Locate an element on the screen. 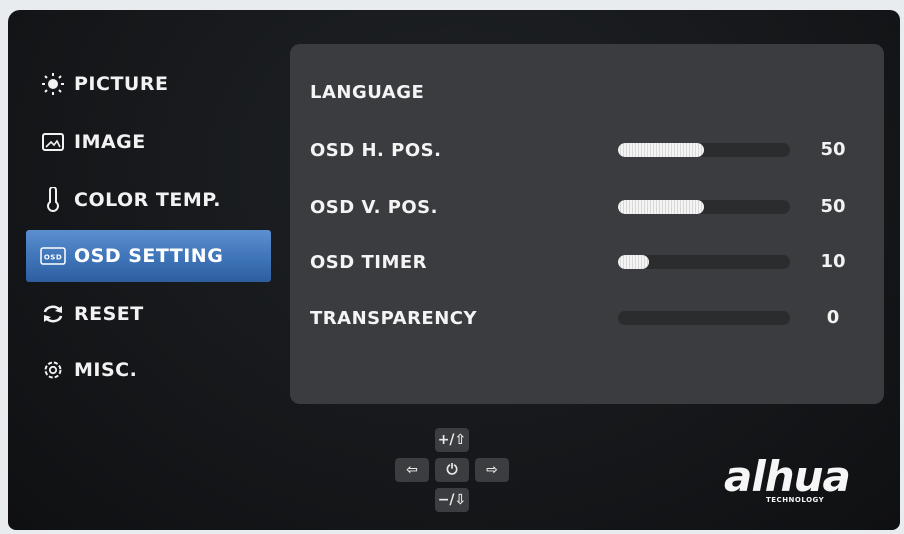  brand-name: alhua is located at coordinates (787, 476).